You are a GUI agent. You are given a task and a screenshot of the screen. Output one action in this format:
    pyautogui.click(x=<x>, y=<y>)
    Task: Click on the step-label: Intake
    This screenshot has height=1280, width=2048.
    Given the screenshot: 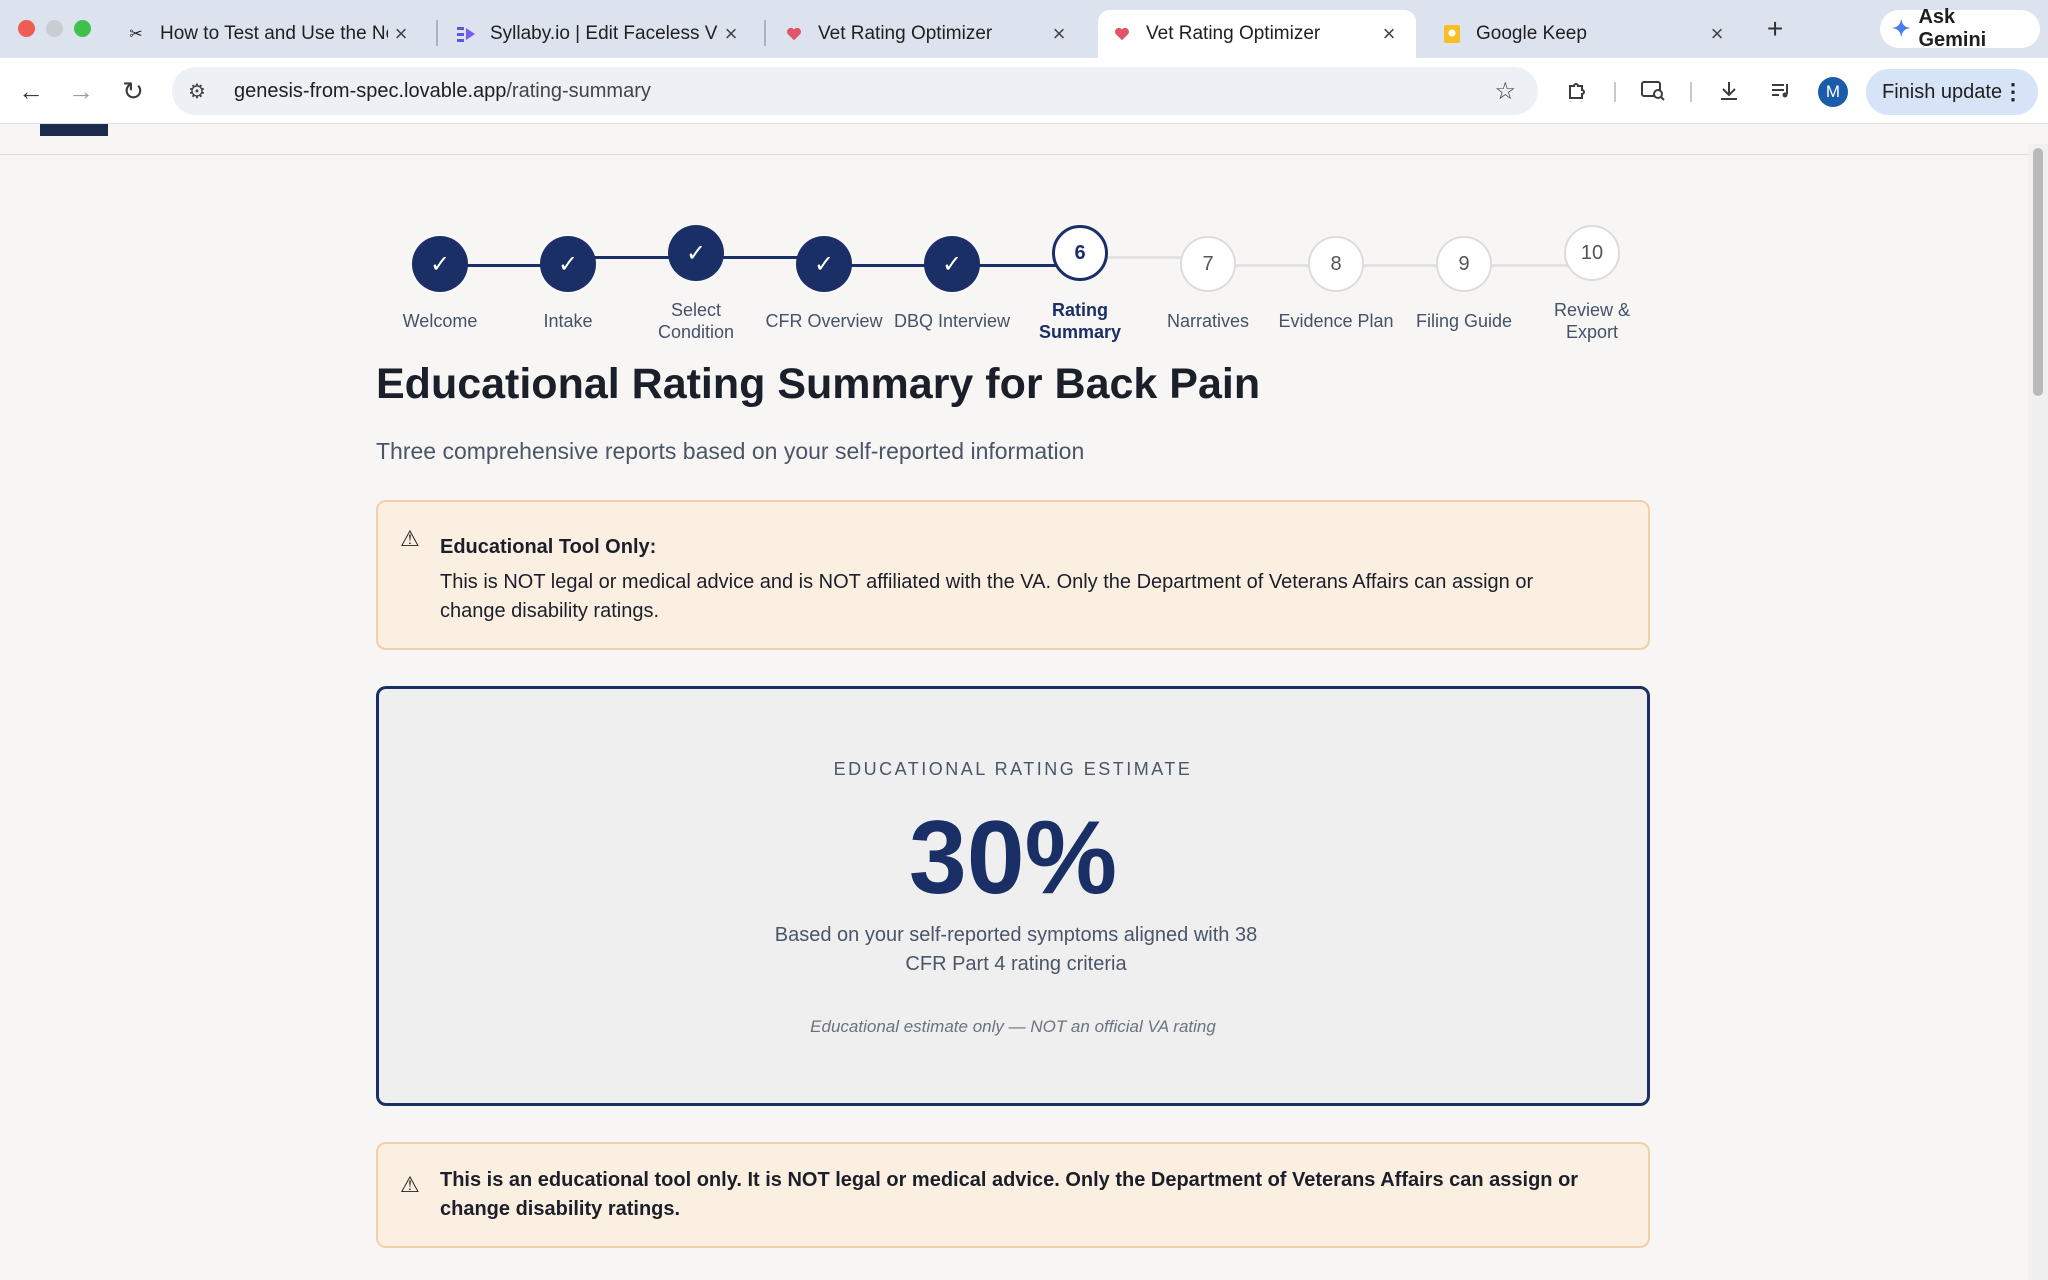 What is the action you would take?
    pyautogui.click(x=568, y=321)
    